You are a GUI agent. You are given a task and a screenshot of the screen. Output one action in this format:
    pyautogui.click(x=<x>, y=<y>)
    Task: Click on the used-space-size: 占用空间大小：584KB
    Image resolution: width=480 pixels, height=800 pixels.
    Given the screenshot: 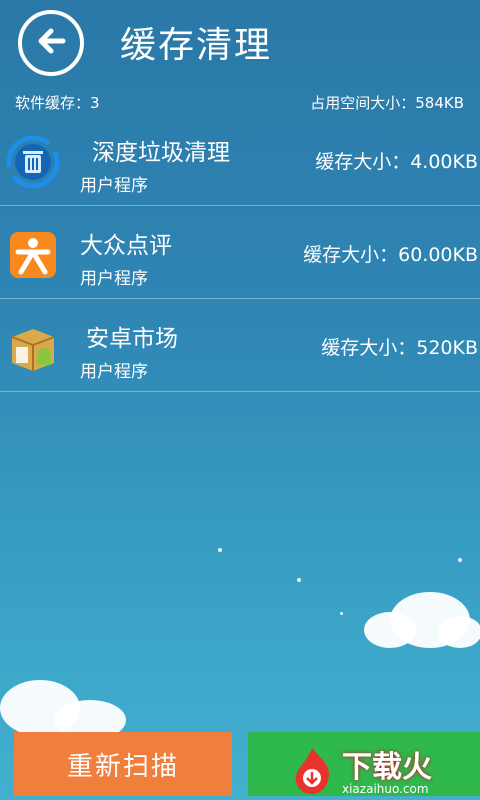 What is the action you would take?
    pyautogui.click(x=387, y=103)
    